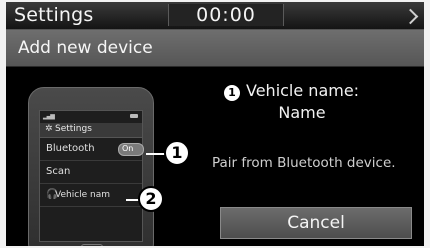  I want to click on phone-row-bluetooth: Bluetooth On, so click(92, 149).